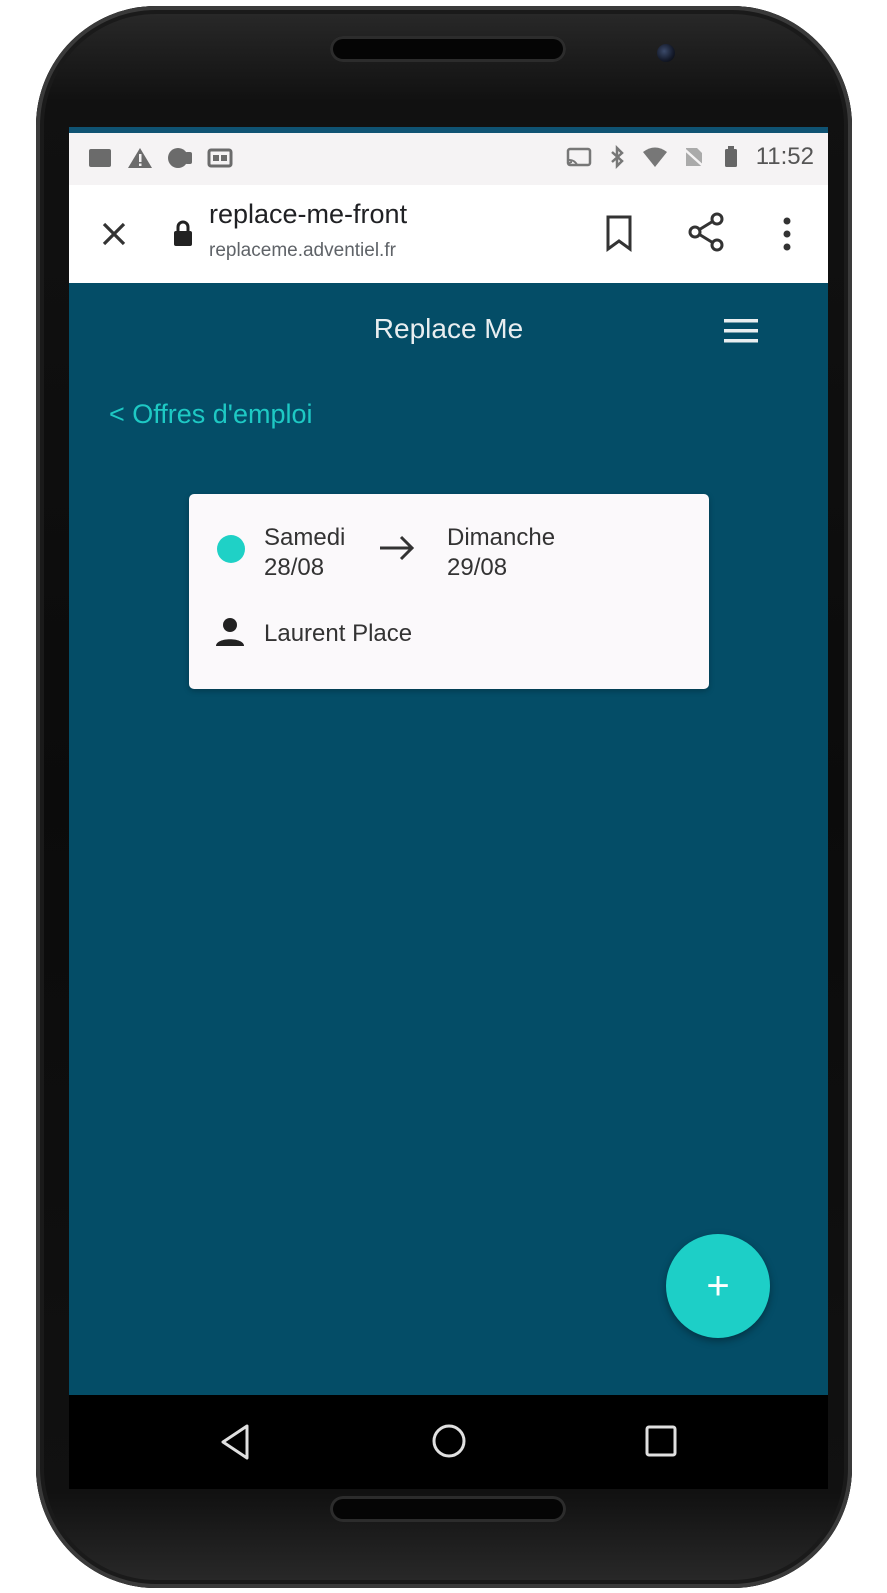  What do you see at coordinates (706, 232) in the screenshot?
I see `share-icon` at bounding box center [706, 232].